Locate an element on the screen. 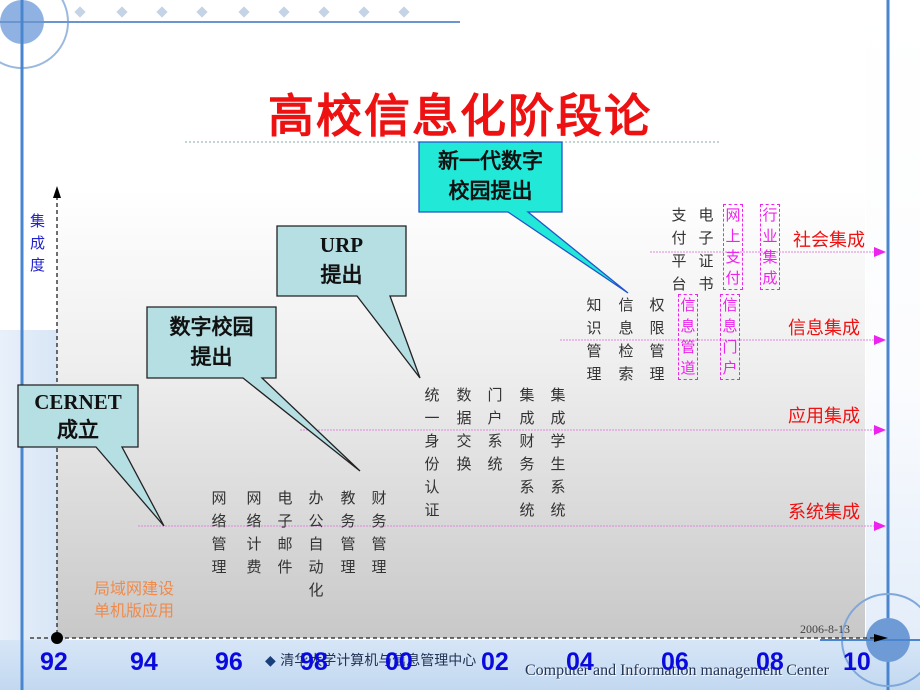 The width and height of the screenshot is (920, 690). stage-label-system: 系统集成 is located at coordinates (824, 512).